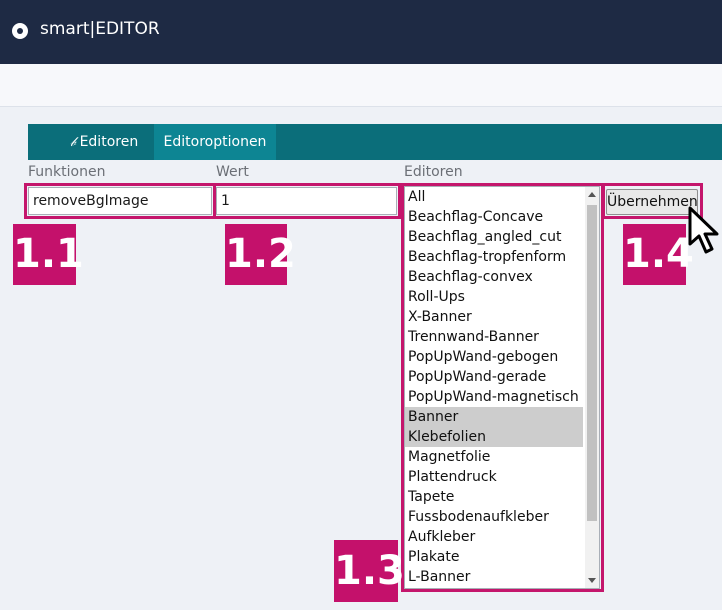 This screenshot has height=610, width=722. What do you see at coordinates (433, 172) in the screenshot?
I see `column-header-editors: Editoren` at bounding box center [433, 172].